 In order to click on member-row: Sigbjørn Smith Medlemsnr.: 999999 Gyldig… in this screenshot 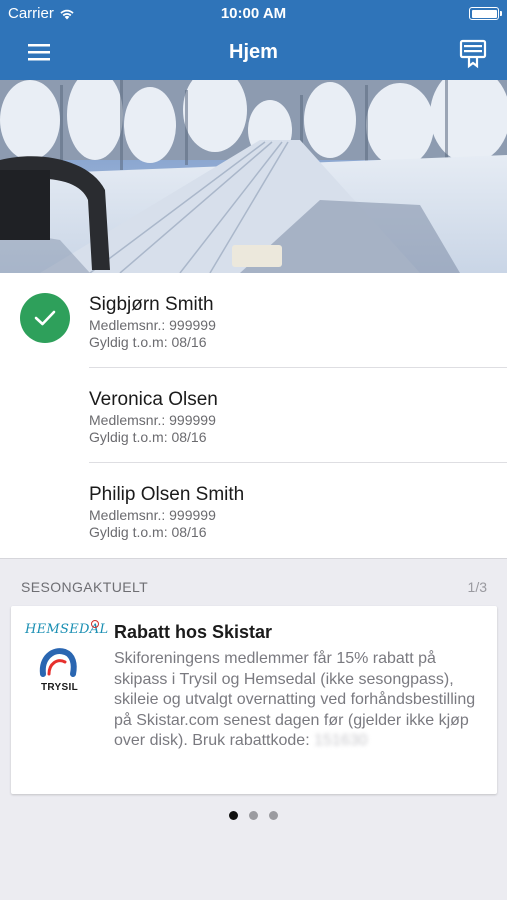, I will do `click(253, 320)`.